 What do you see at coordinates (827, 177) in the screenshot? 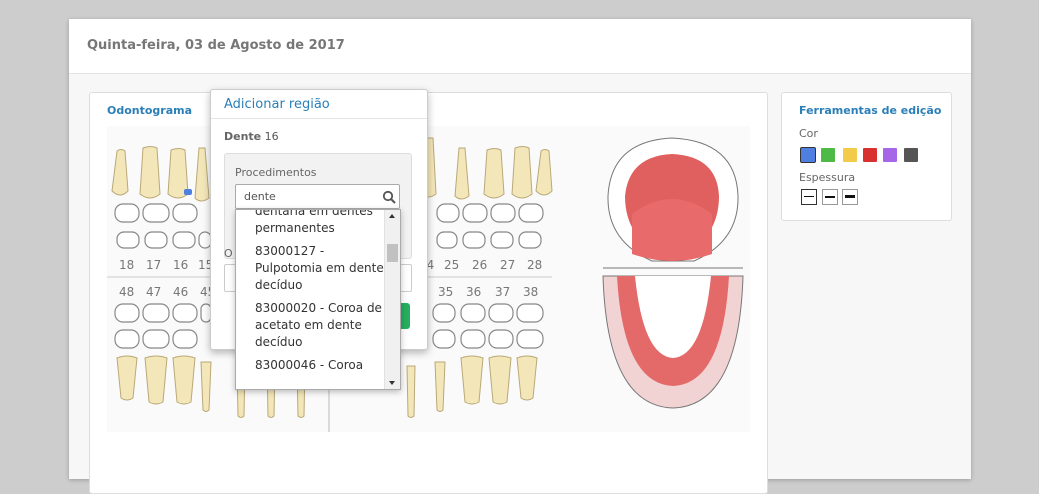
I see `thickness-label: Espessura` at bounding box center [827, 177].